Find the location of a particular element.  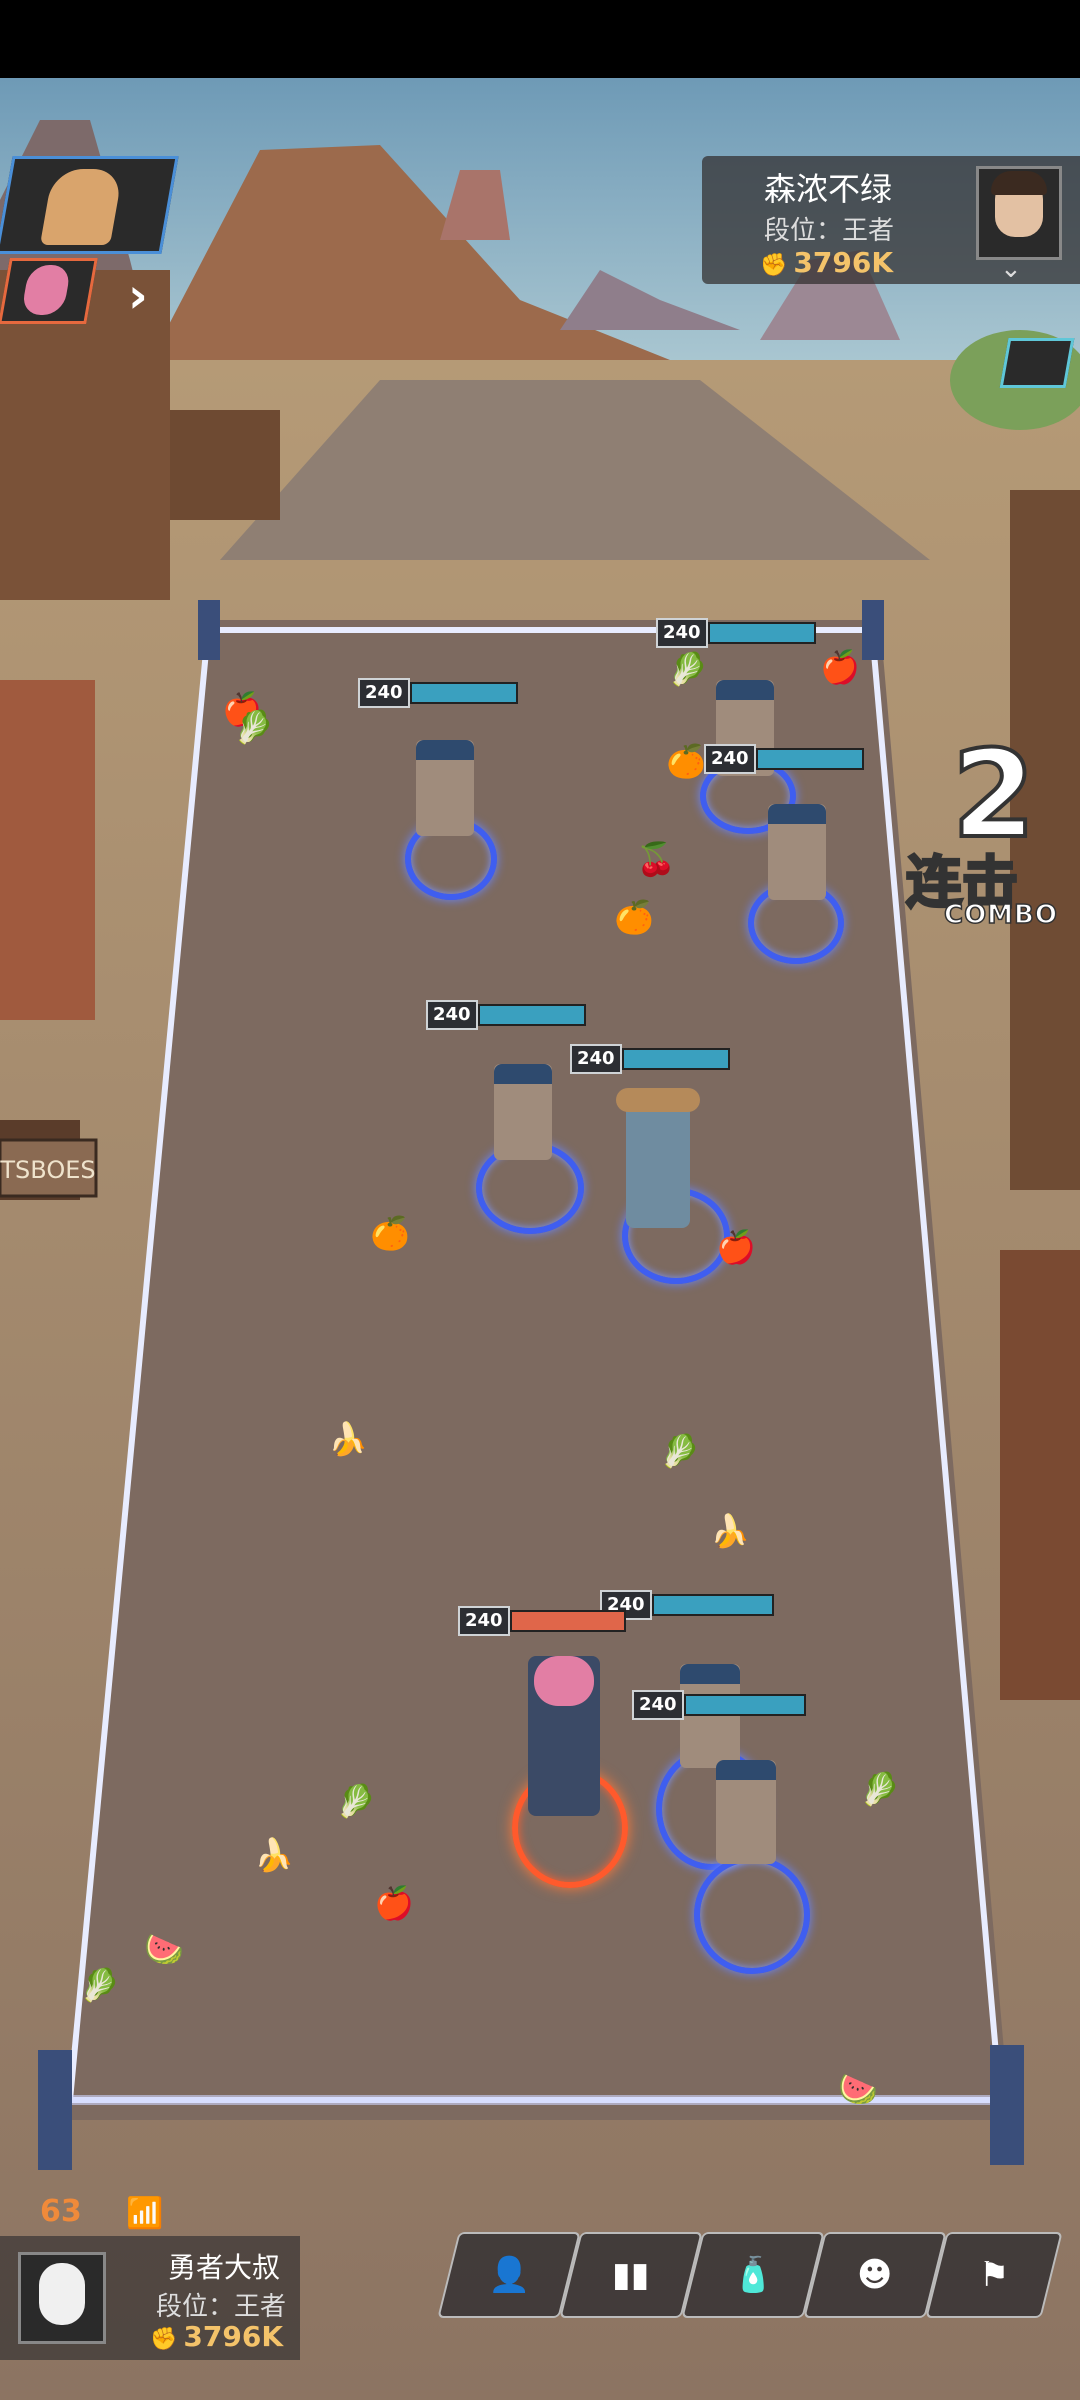

combo-label-en: COMBO is located at coordinates (1000, 915).